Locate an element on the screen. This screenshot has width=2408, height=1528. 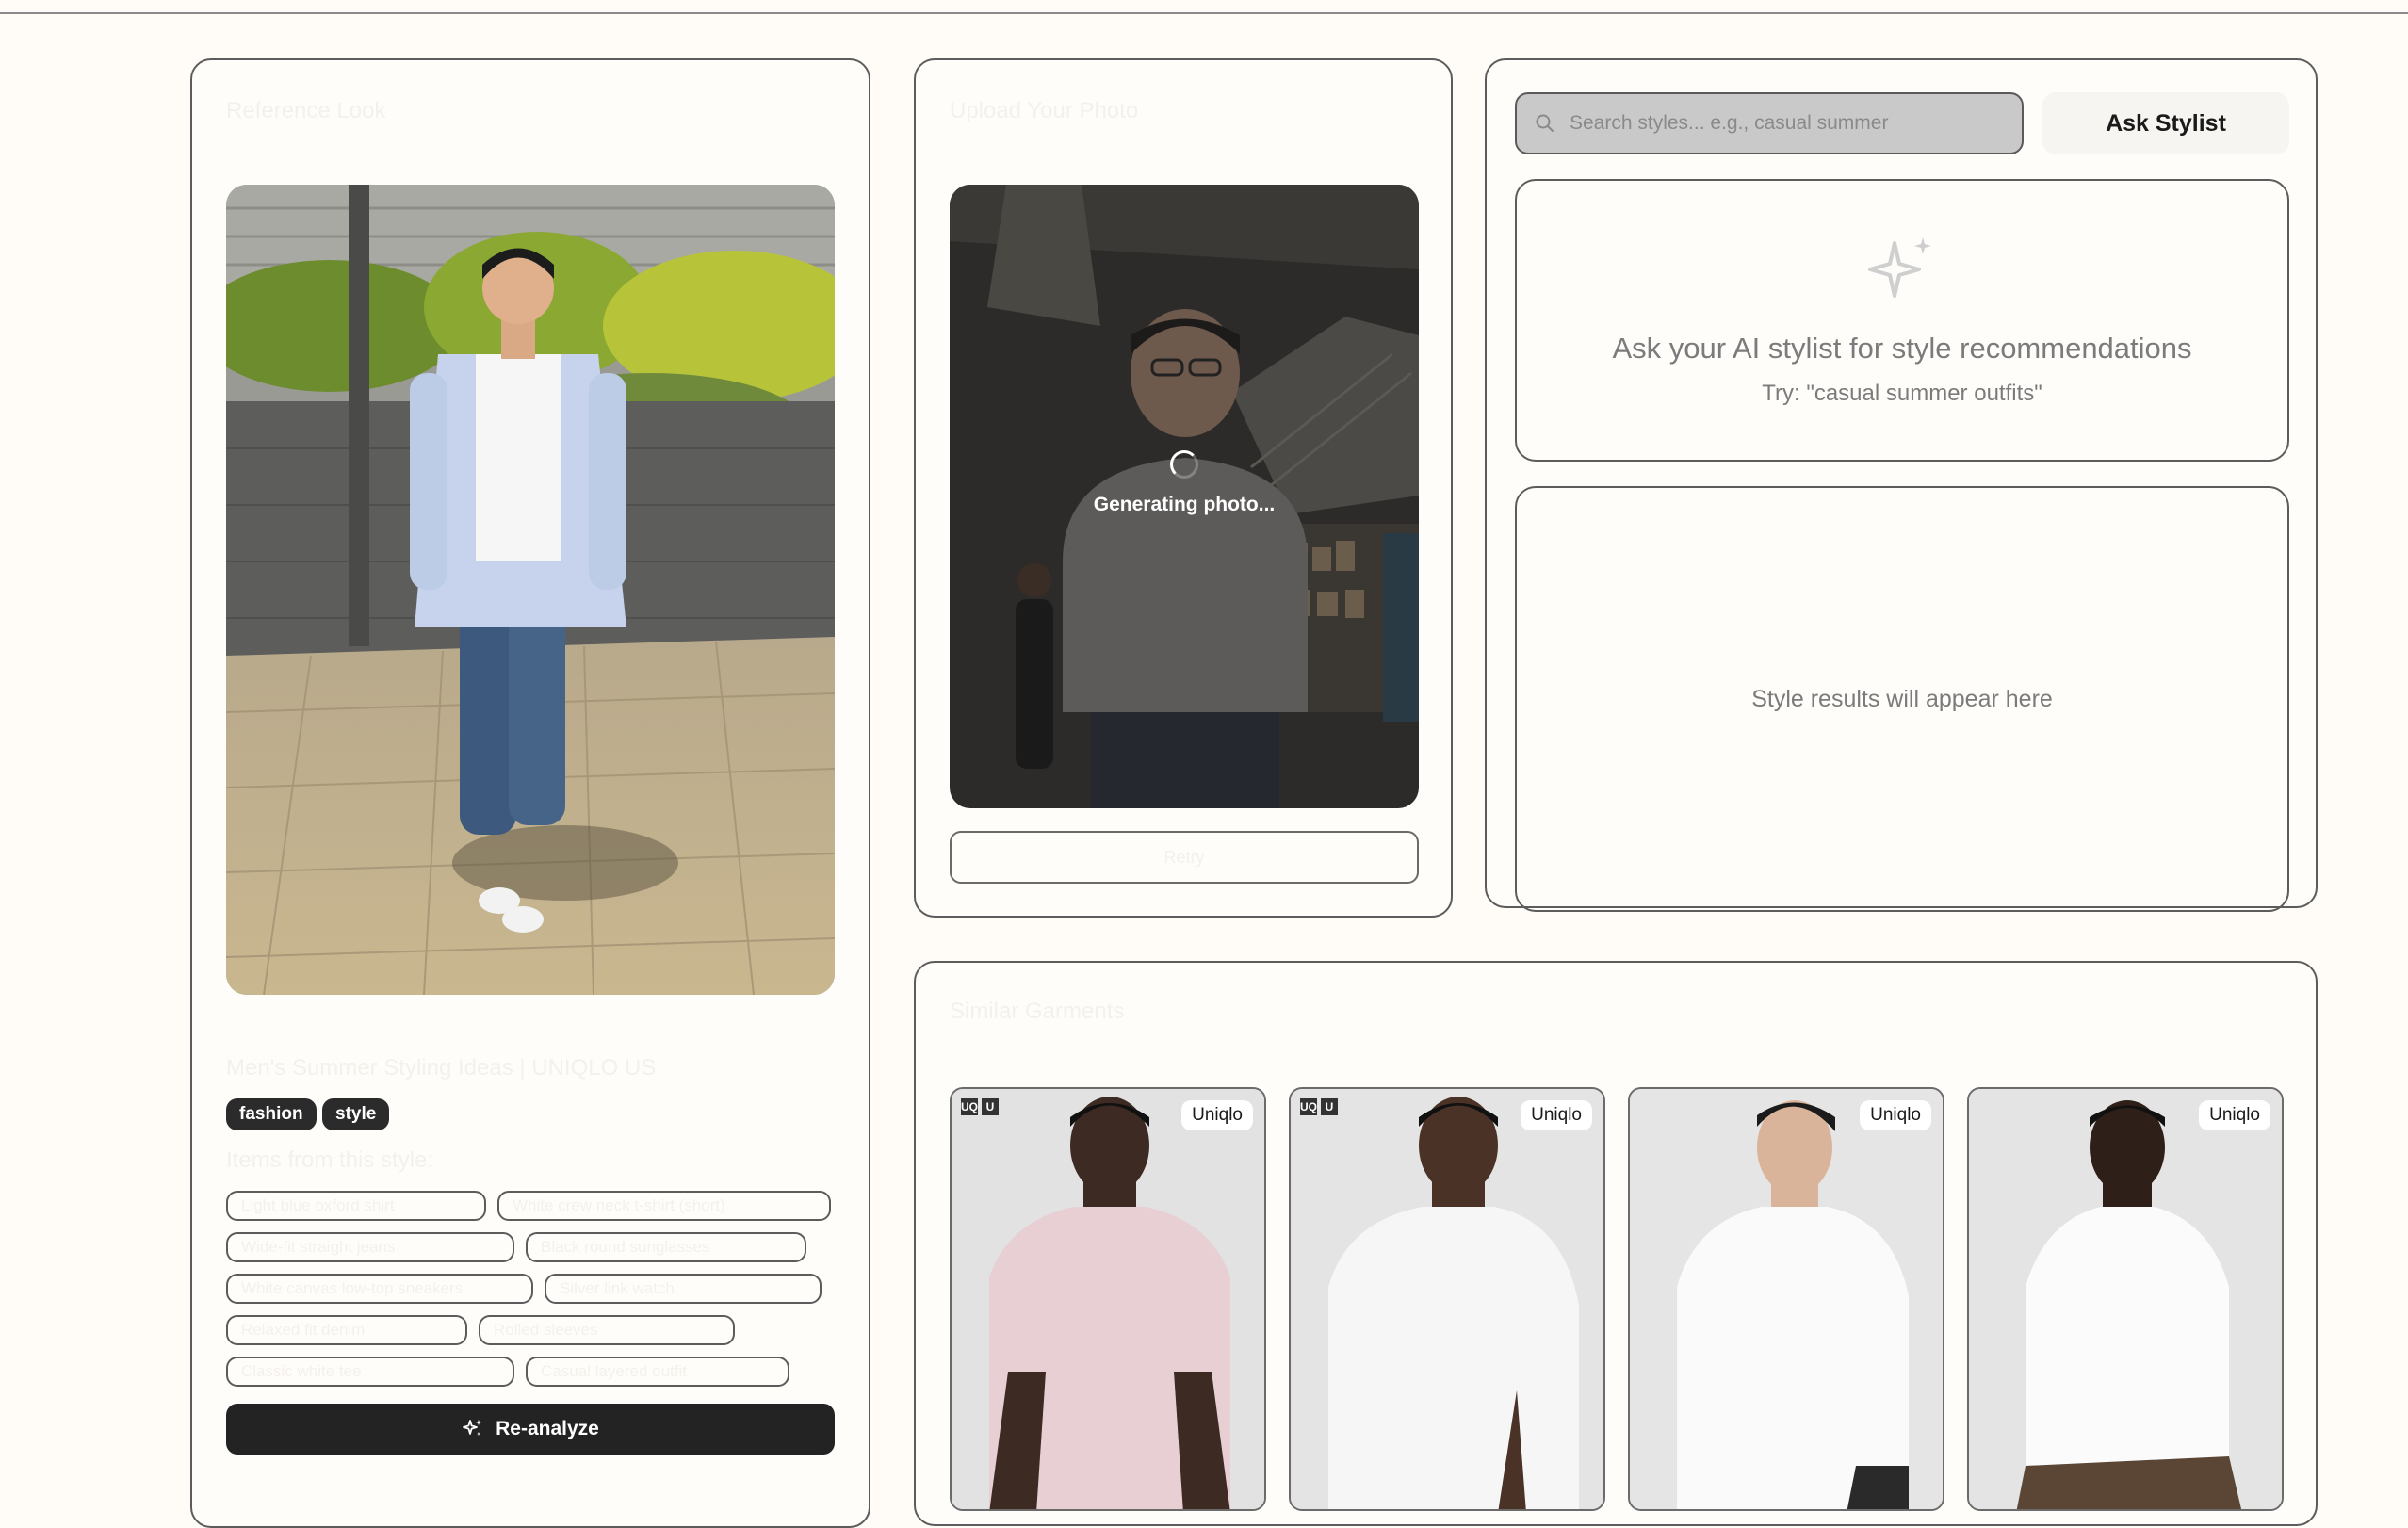
reference-photo-image is located at coordinates (531, 590).